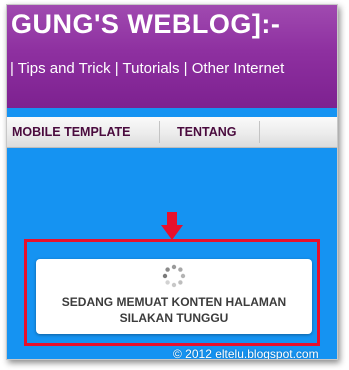  Describe the element at coordinates (174, 302) in the screenshot. I see `loading-message: SEDANG MEMUAT KONTEN HALAMAN` at that location.